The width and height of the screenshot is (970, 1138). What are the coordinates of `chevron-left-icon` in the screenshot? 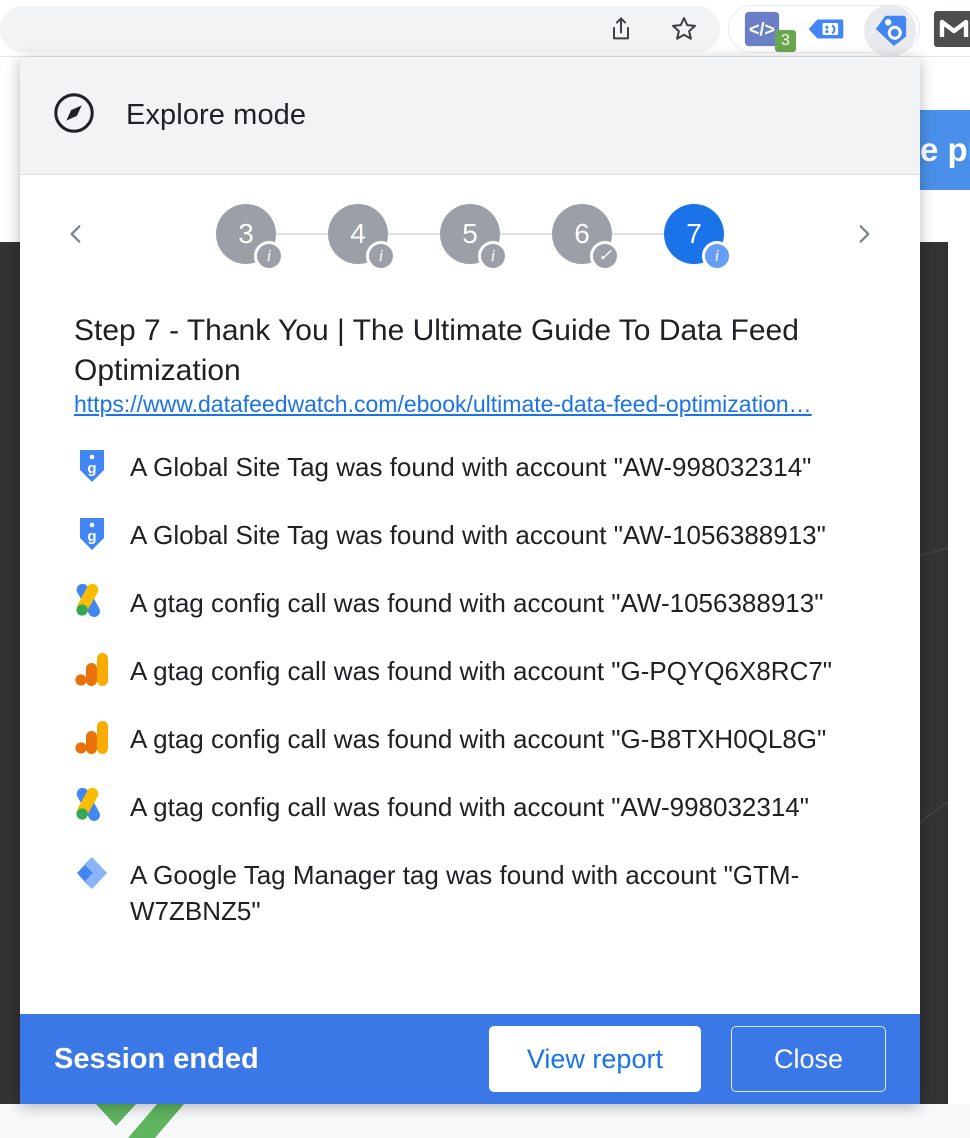 It's located at (76, 234).